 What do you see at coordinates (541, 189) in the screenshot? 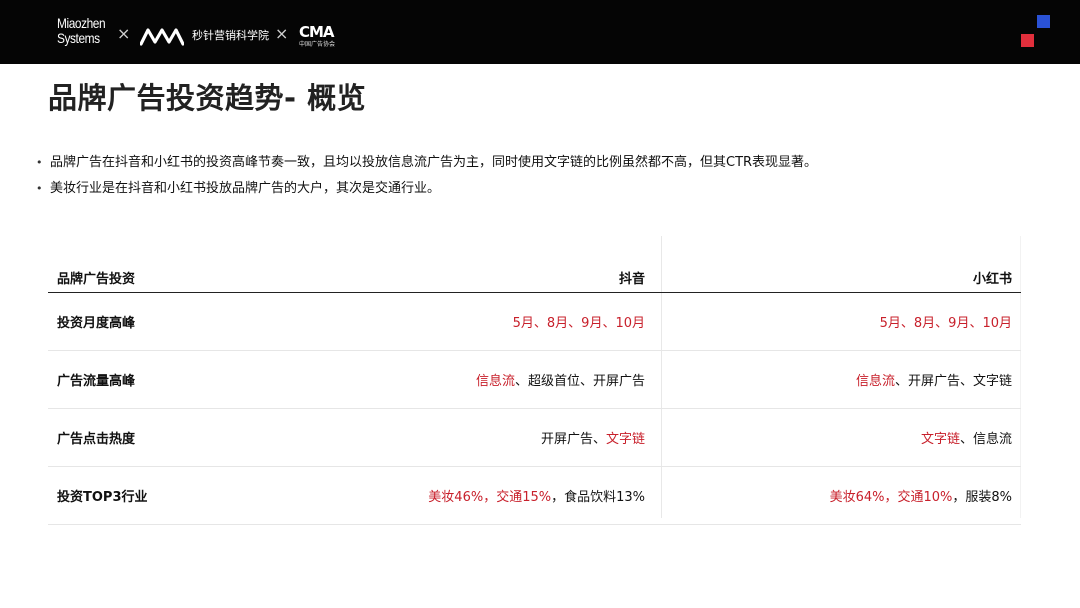
I see `bullet-item: 美妆行业是在抖音和小红书投放品牌广告的大户，其次是交通行业。` at bounding box center [541, 189].